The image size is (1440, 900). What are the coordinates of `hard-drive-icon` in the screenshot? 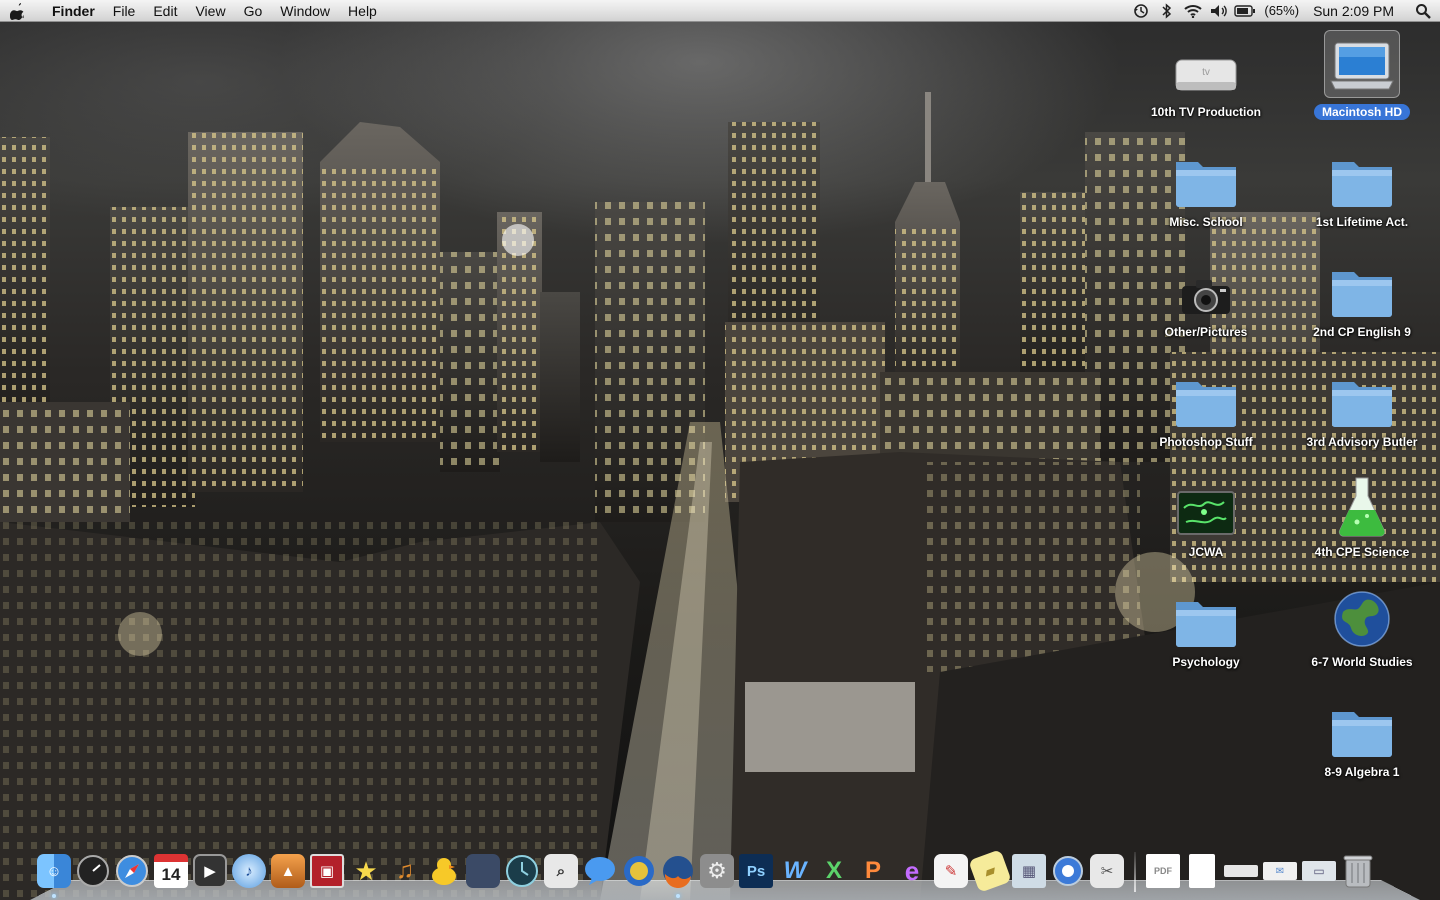 It's located at (1362, 64).